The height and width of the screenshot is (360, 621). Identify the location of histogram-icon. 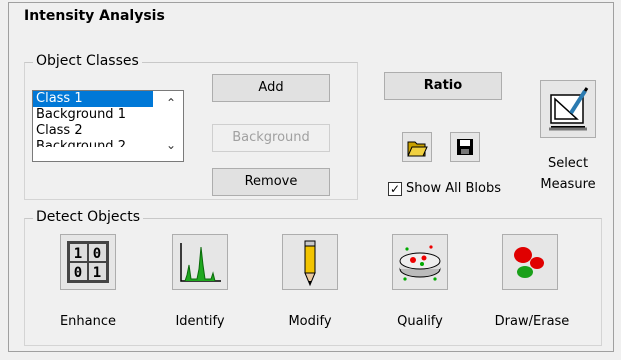
(200, 262).